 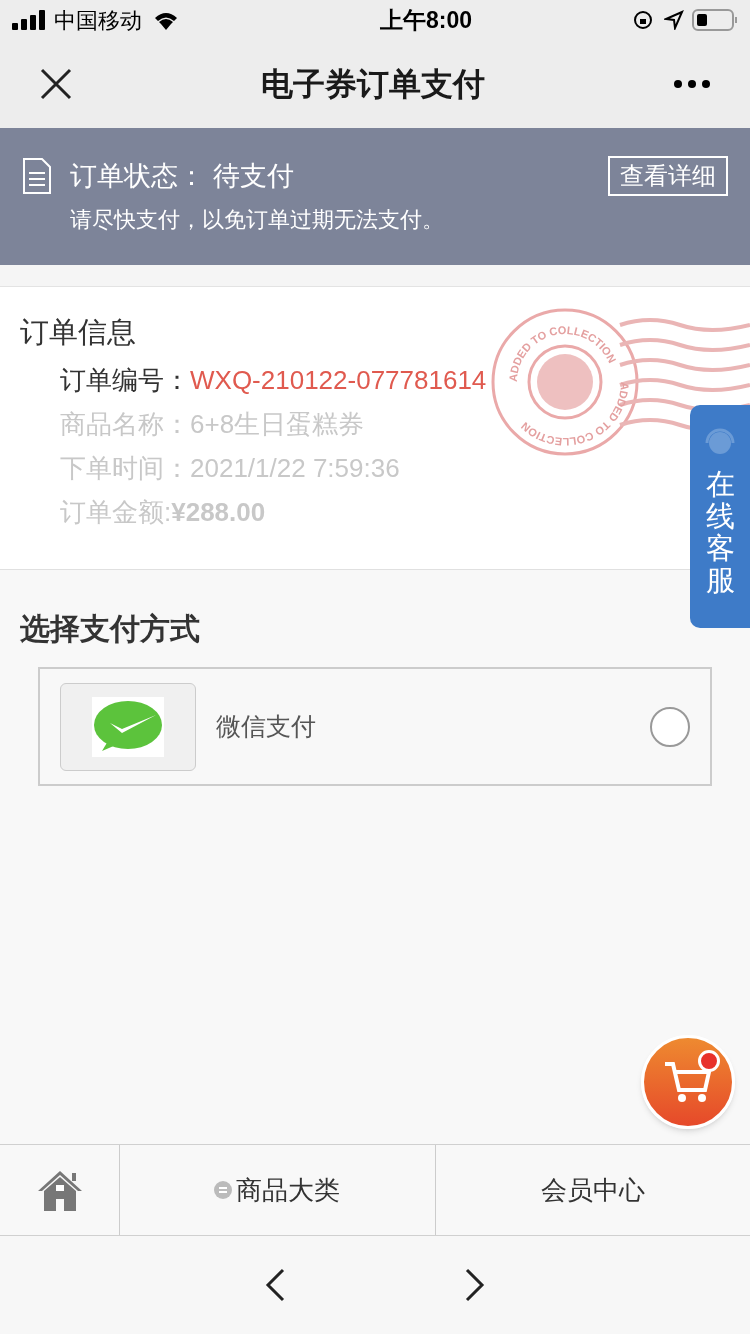 What do you see at coordinates (475, 1285) in the screenshot?
I see `forward-icon` at bounding box center [475, 1285].